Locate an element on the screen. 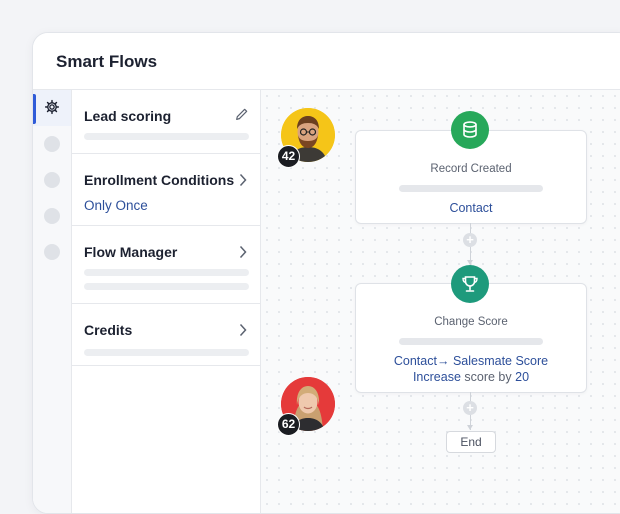  section-enrollment-conditions: Enrollment Conditions Only Once is located at coordinates (166, 190).